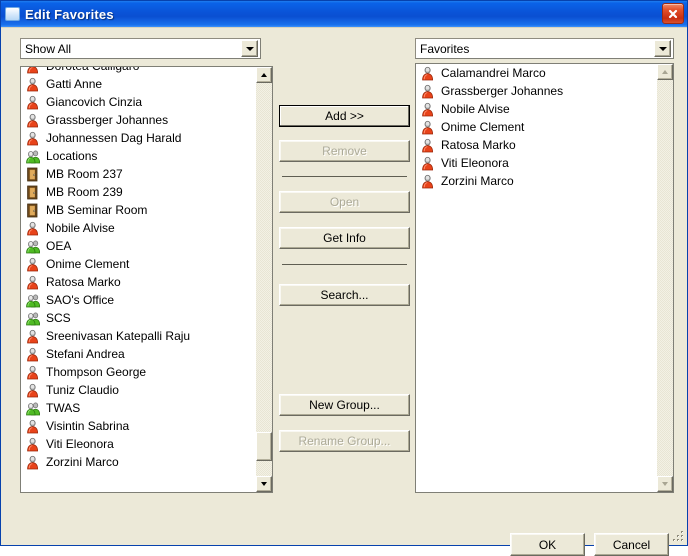 This screenshot has height=556, width=688. I want to click on left-scroll-track, so click(264, 279).